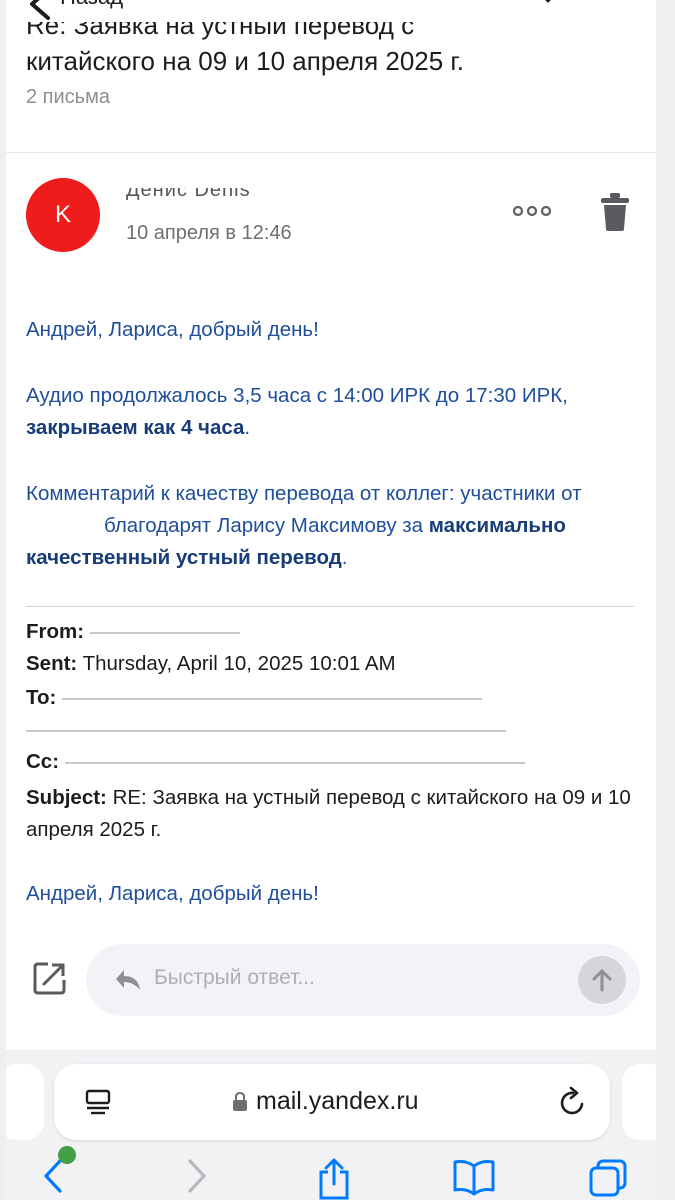 The width and height of the screenshot is (675, 1200). What do you see at coordinates (624, 5) in the screenshot?
I see `next-message-icon` at bounding box center [624, 5].